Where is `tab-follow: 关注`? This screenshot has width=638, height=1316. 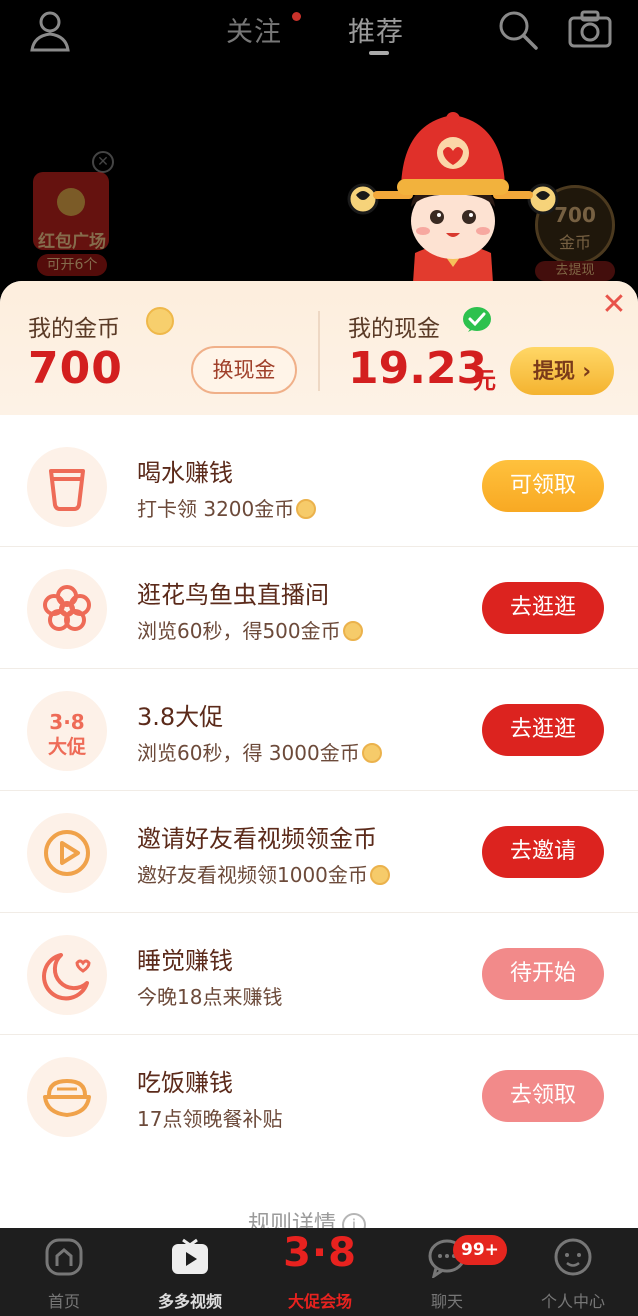
tab-follow: 关注 is located at coordinates (254, 29).